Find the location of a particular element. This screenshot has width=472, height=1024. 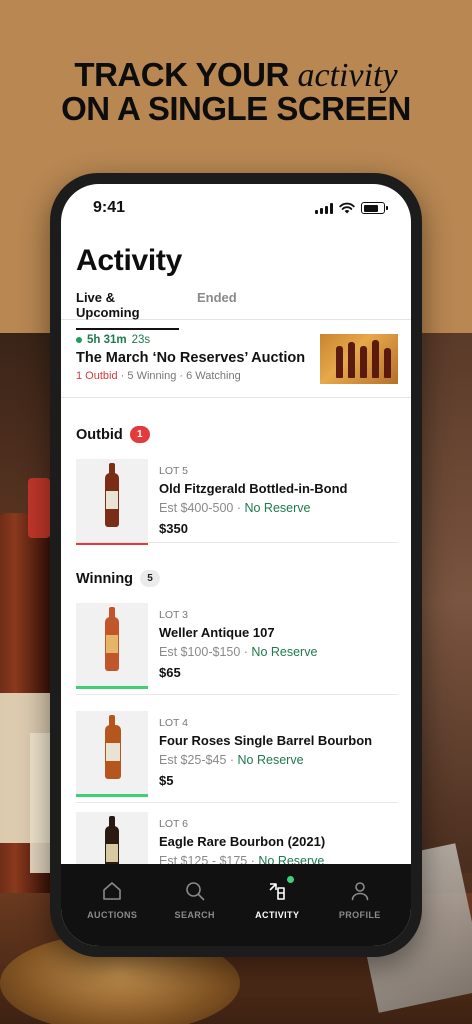

notification-dot is located at coordinates (291, 879).